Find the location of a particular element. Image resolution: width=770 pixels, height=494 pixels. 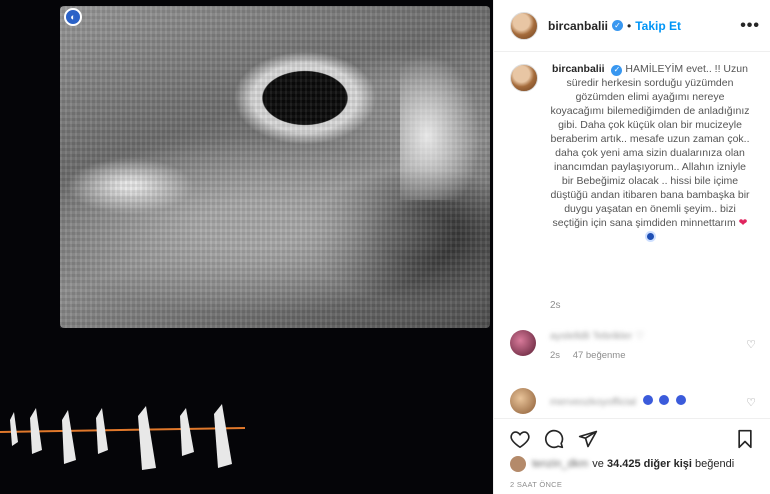

doppler-waveform is located at coordinates (123, 437).